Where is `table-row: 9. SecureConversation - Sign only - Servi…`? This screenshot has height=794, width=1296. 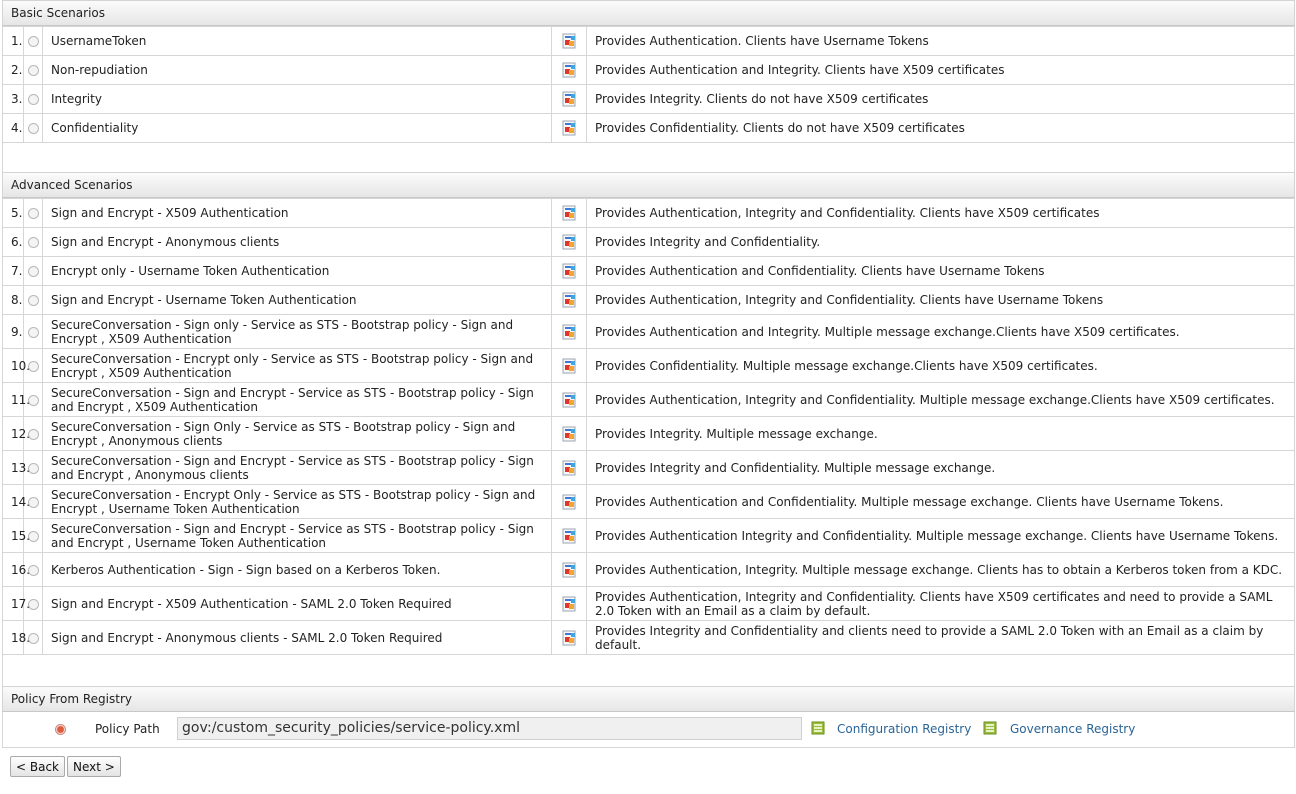
table-row: 9. SecureConversation - Sign only - Servi… is located at coordinates (648, 331).